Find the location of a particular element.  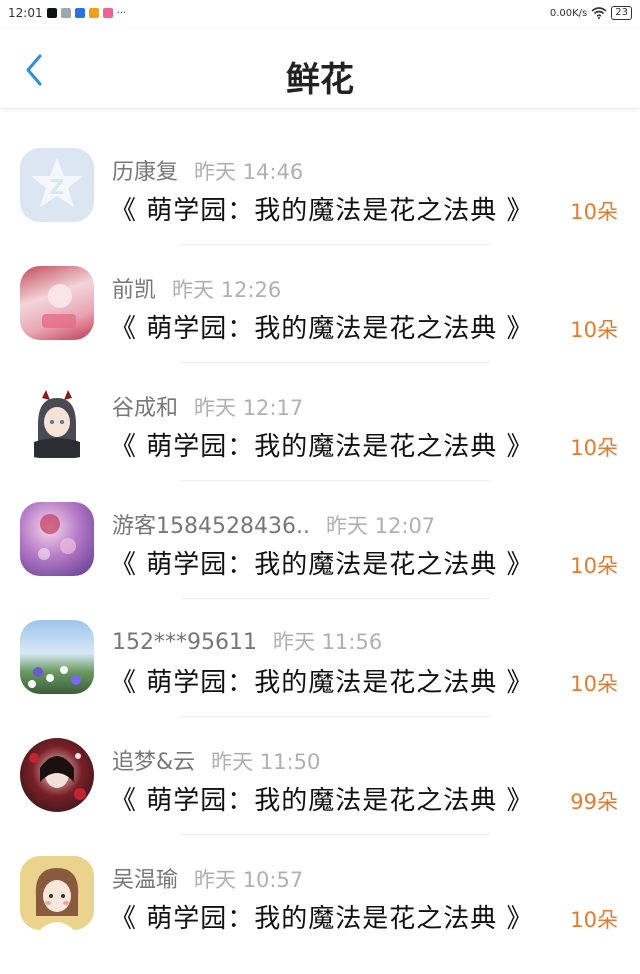

sender-name: 吴温瑜 is located at coordinates (145, 880).